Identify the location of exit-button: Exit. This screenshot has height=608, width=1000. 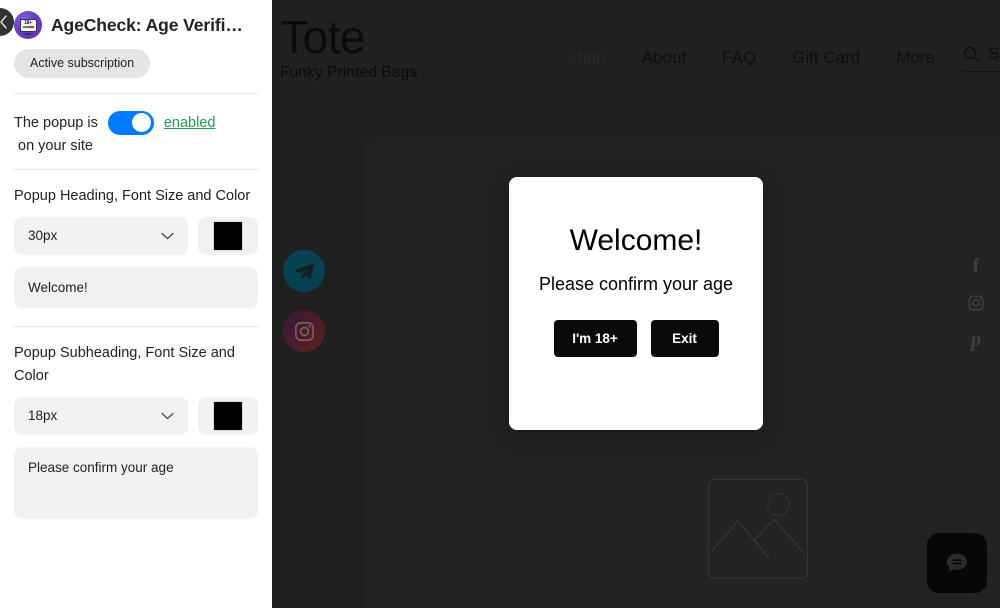
(684, 338).